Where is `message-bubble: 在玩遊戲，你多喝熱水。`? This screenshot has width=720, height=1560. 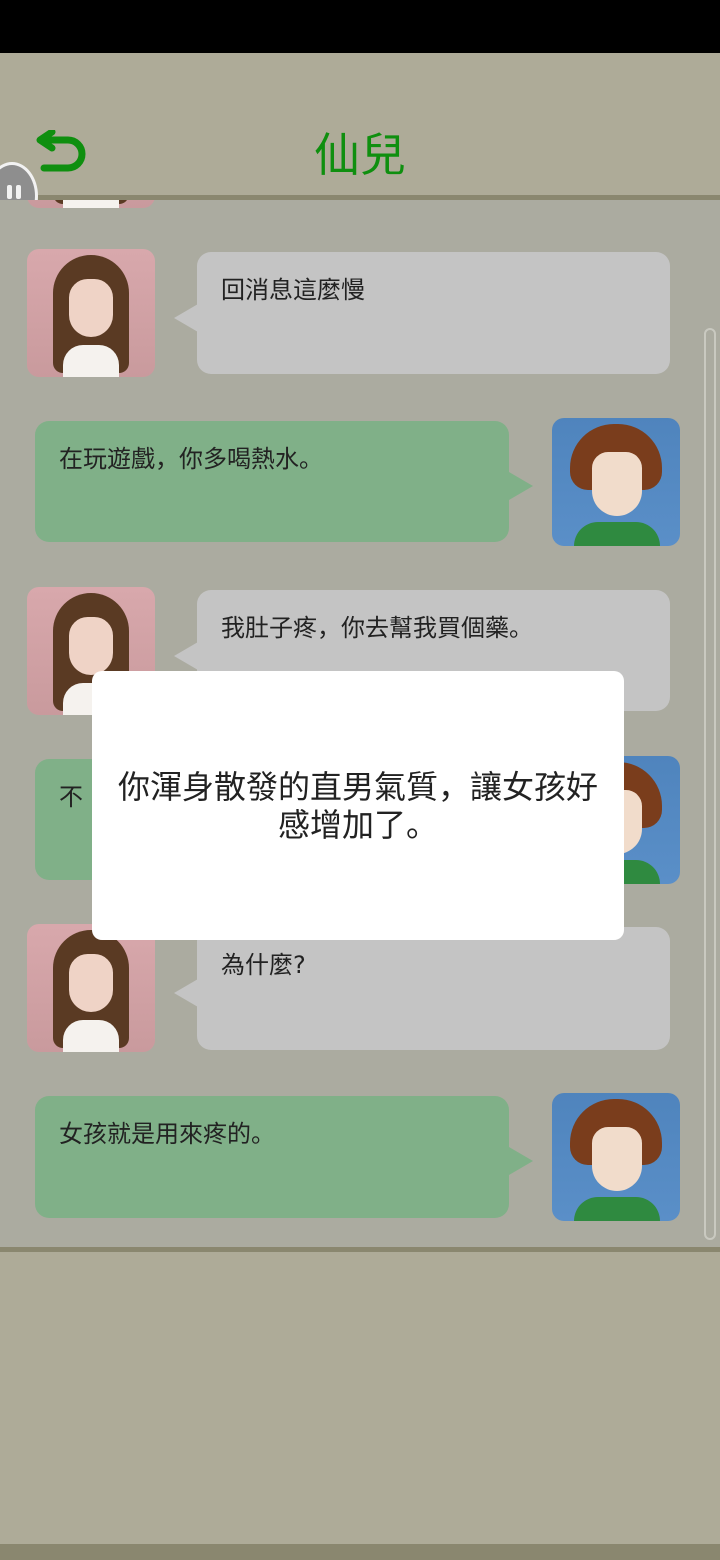
message-bubble: 在玩遊戲，你多喝熱水。 is located at coordinates (272, 481).